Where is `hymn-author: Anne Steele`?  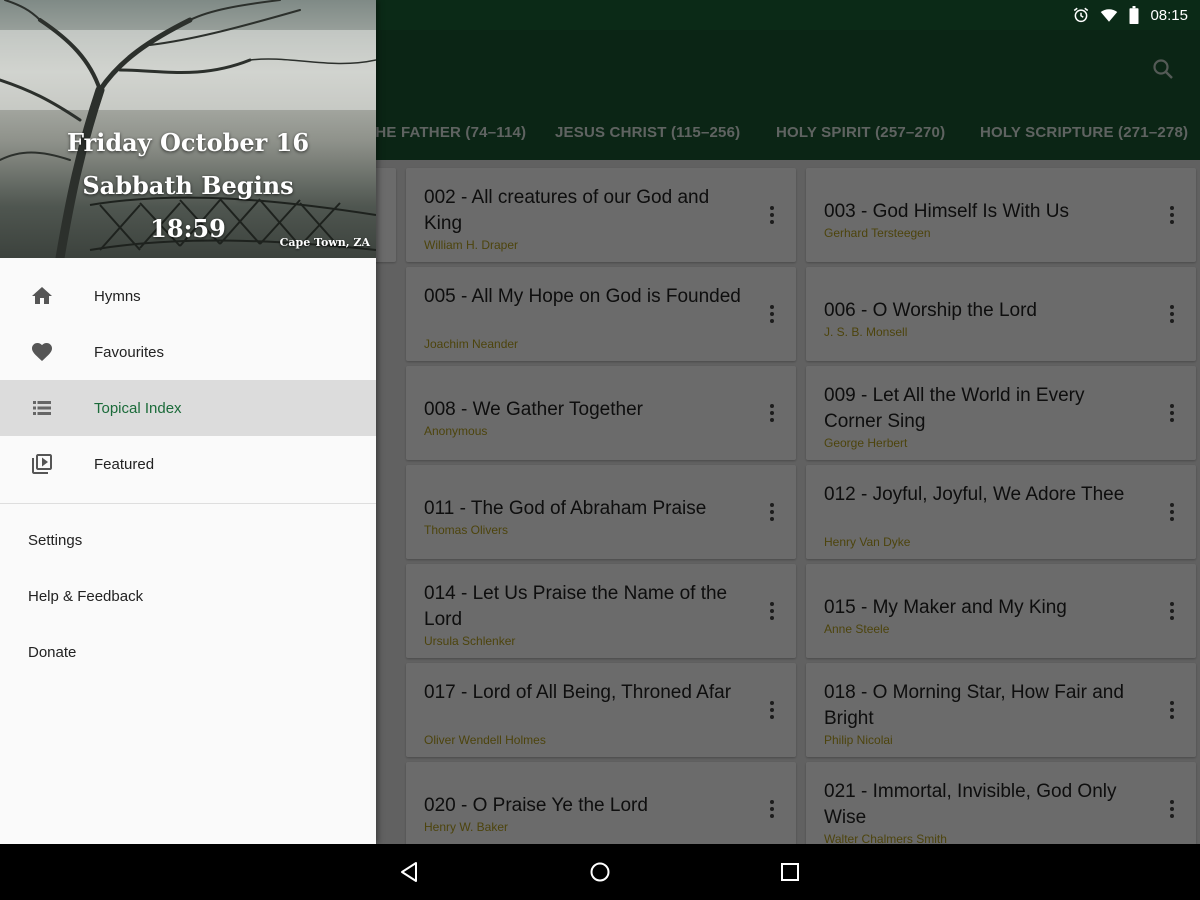 hymn-author: Anne Steele is located at coordinates (857, 629).